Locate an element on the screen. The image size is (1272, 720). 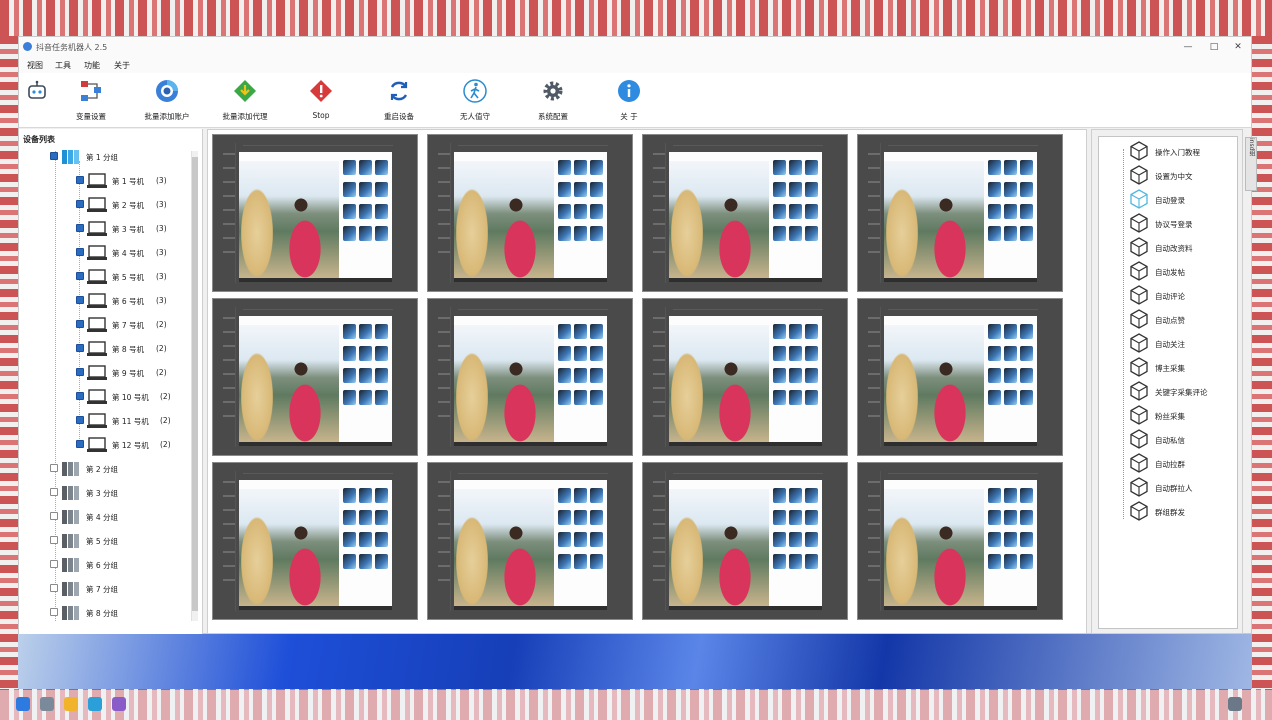
minimize-button: — is located at coordinates (1188, 47).